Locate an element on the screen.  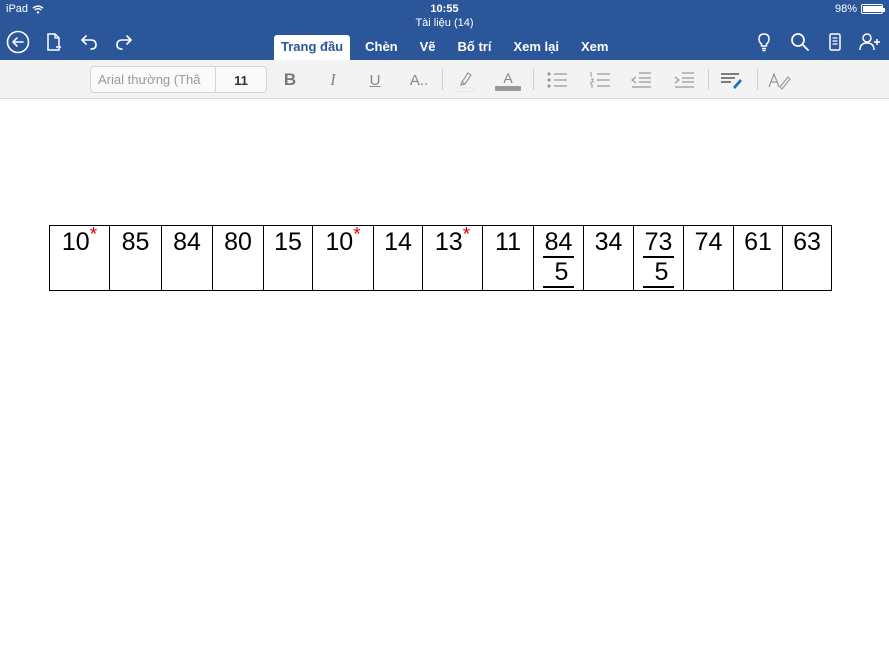
indent-icon is located at coordinates (684, 80).